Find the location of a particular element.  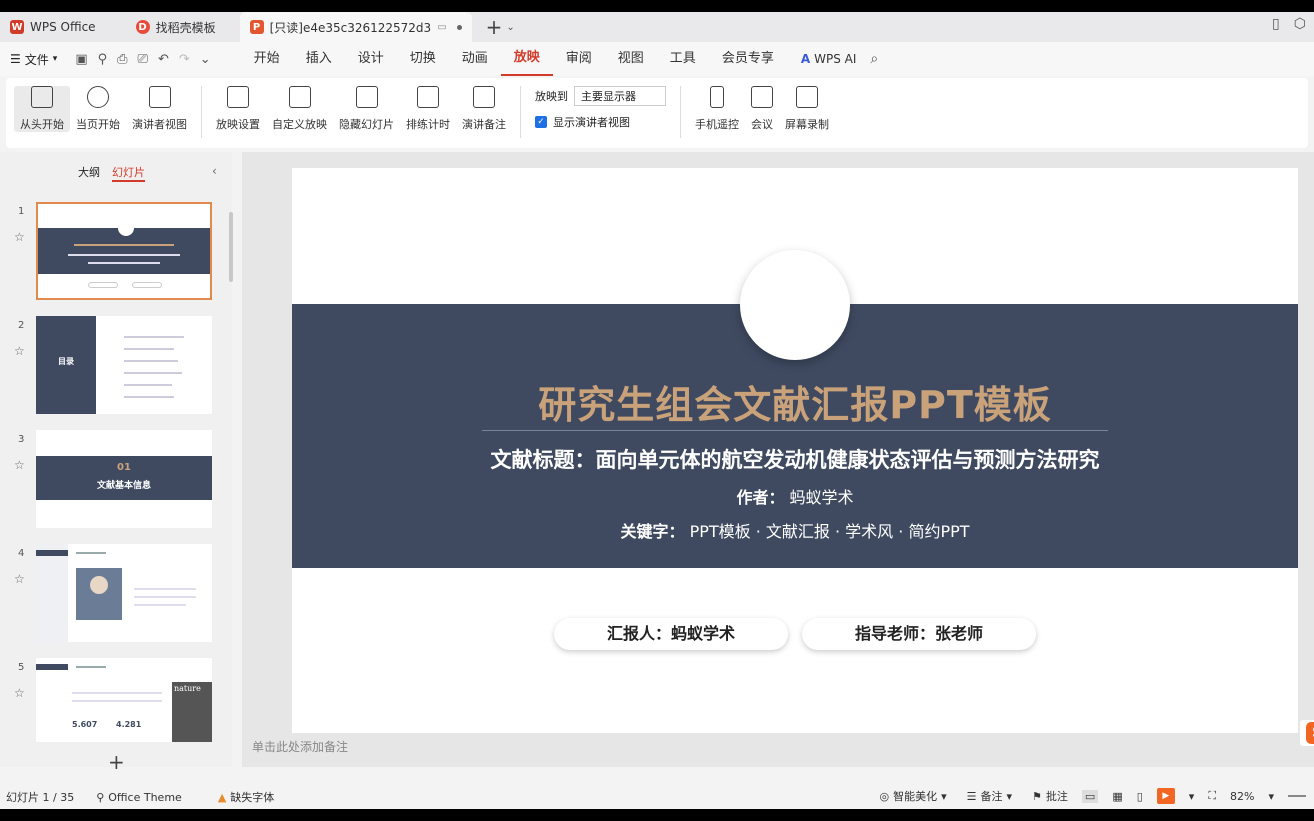

tab-outline: 大纲 is located at coordinates (89, 173).